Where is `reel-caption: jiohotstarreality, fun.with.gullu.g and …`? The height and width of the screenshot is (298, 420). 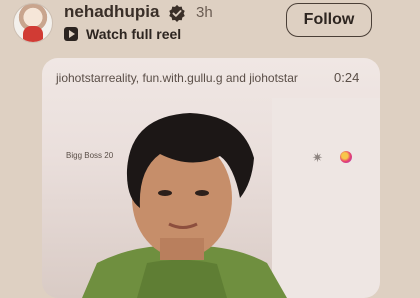
reel-caption: jiohotstarreality, fun.with.gullu.g and … is located at coordinates (177, 78).